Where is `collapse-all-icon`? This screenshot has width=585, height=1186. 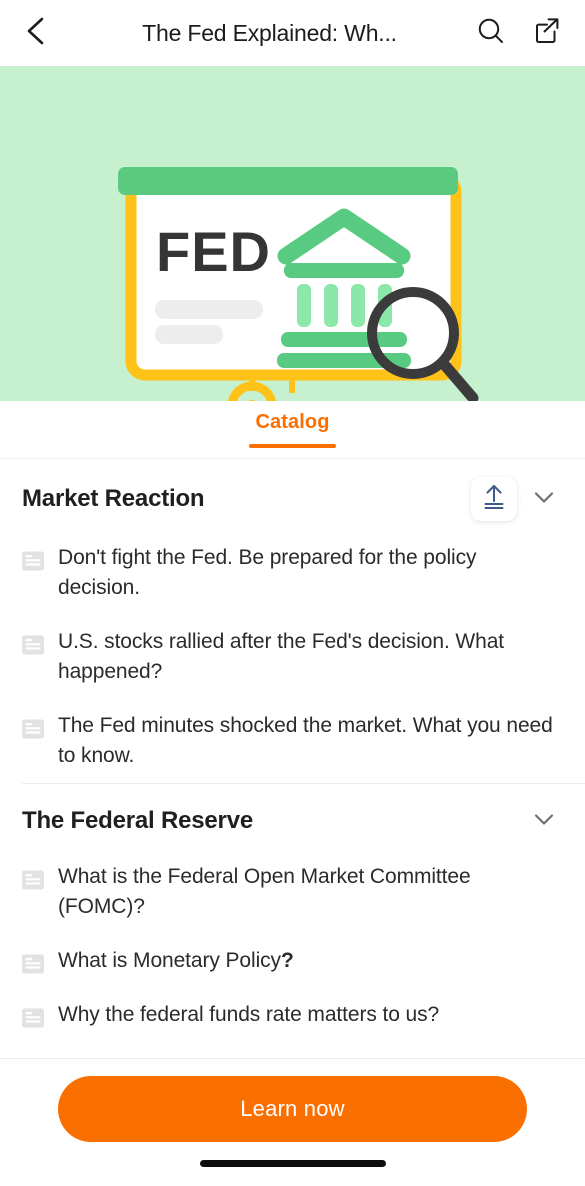 collapse-all-icon is located at coordinates (494, 499).